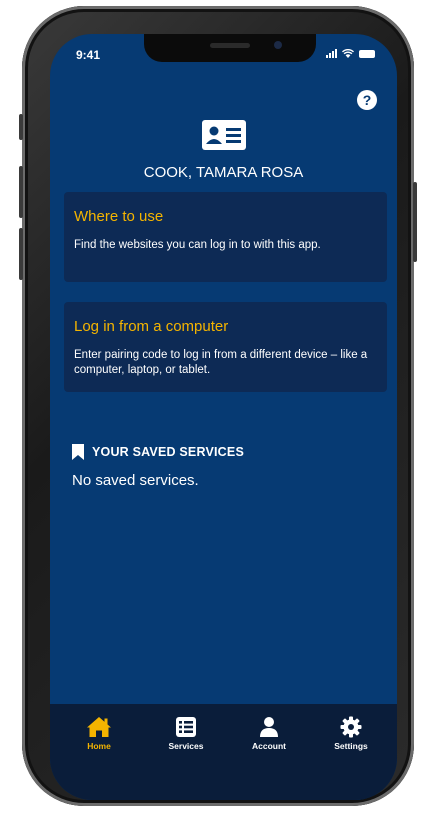 Image resolution: width=426 pixels, height=813 pixels. I want to click on tab-settings: Settings, so click(351, 733).